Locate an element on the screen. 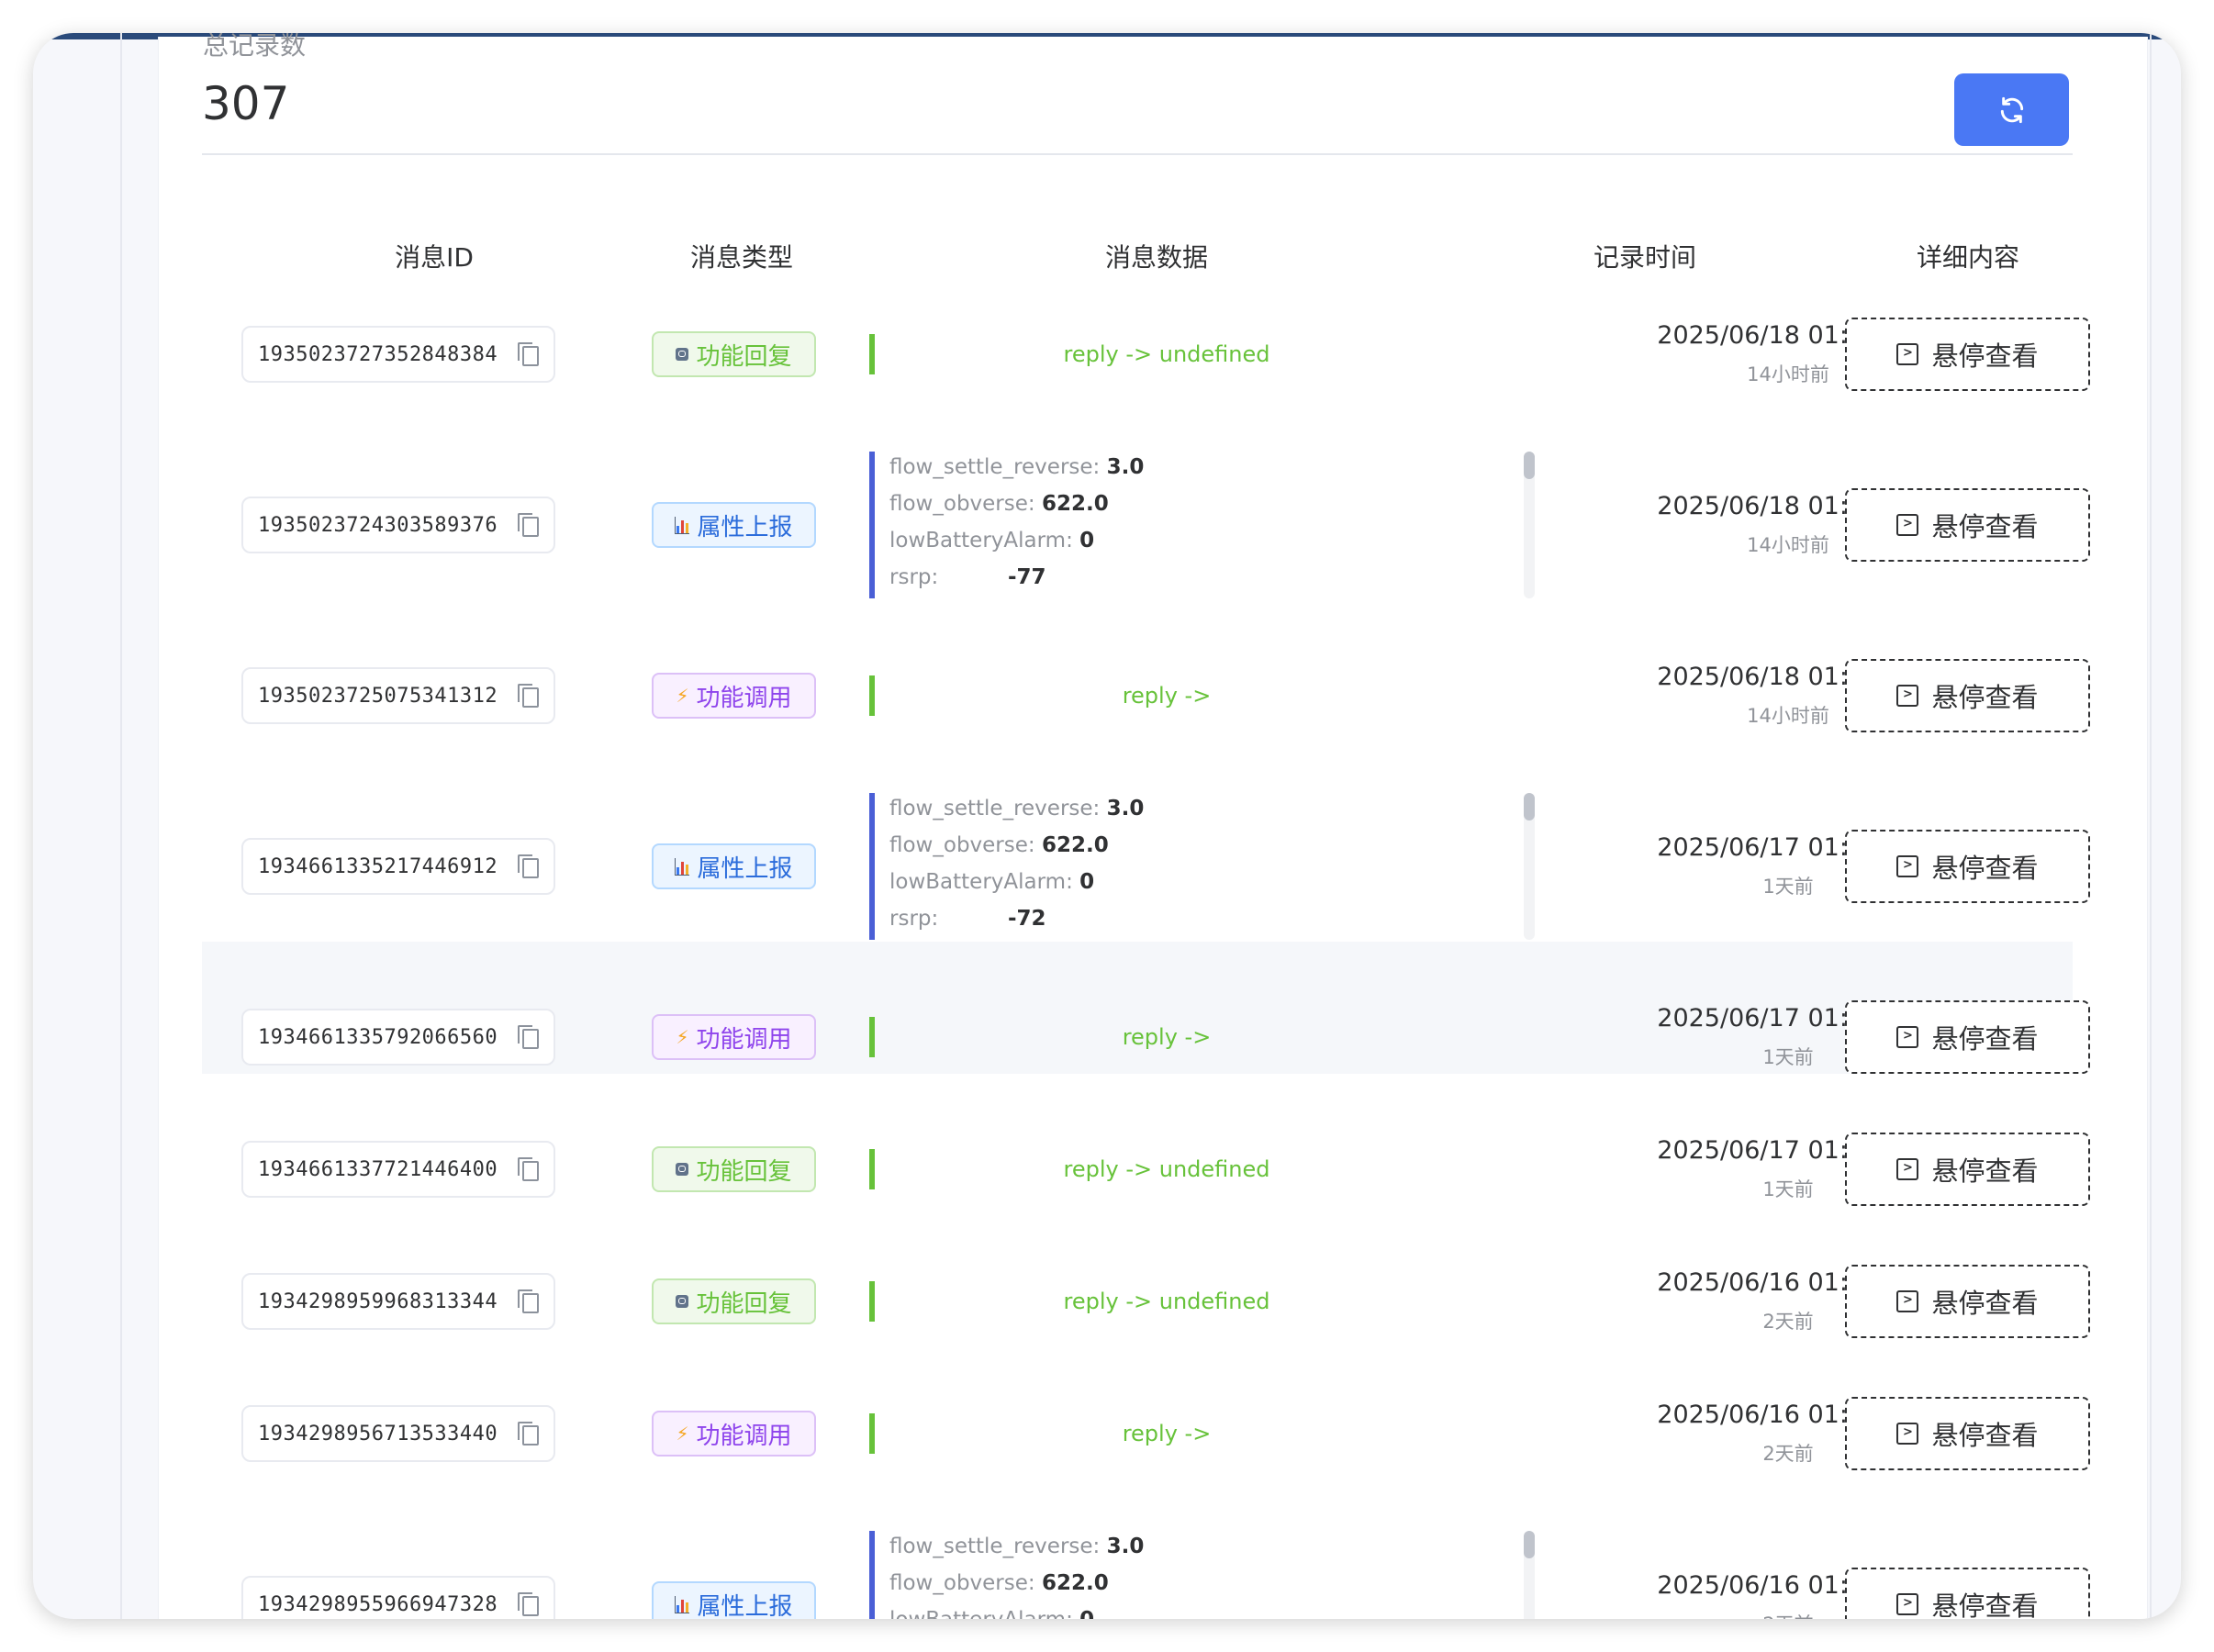 The width and height of the screenshot is (2214, 1652). message-id-box: 1934661337721446400 is located at coordinates (398, 1169).